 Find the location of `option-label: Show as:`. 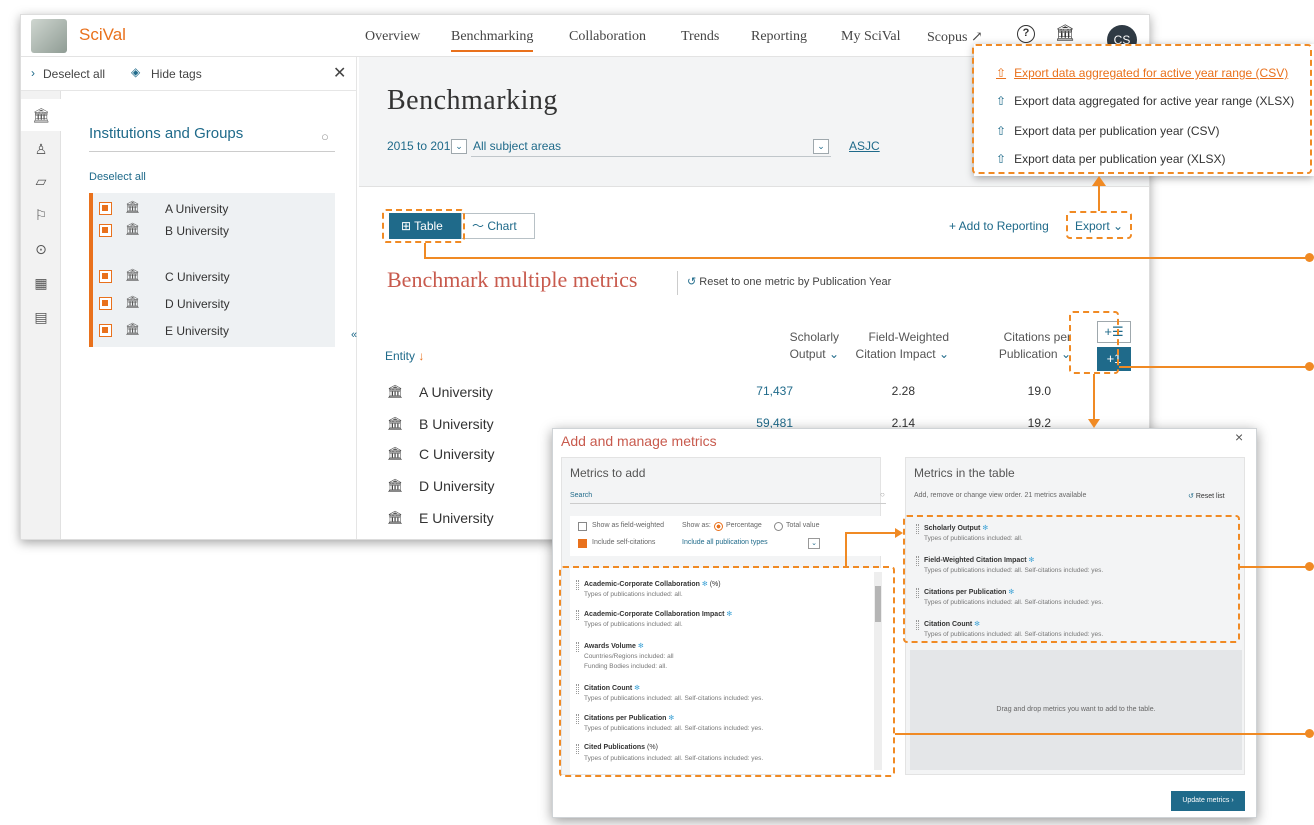

option-label: Show as: is located at coordinates (696, 525).